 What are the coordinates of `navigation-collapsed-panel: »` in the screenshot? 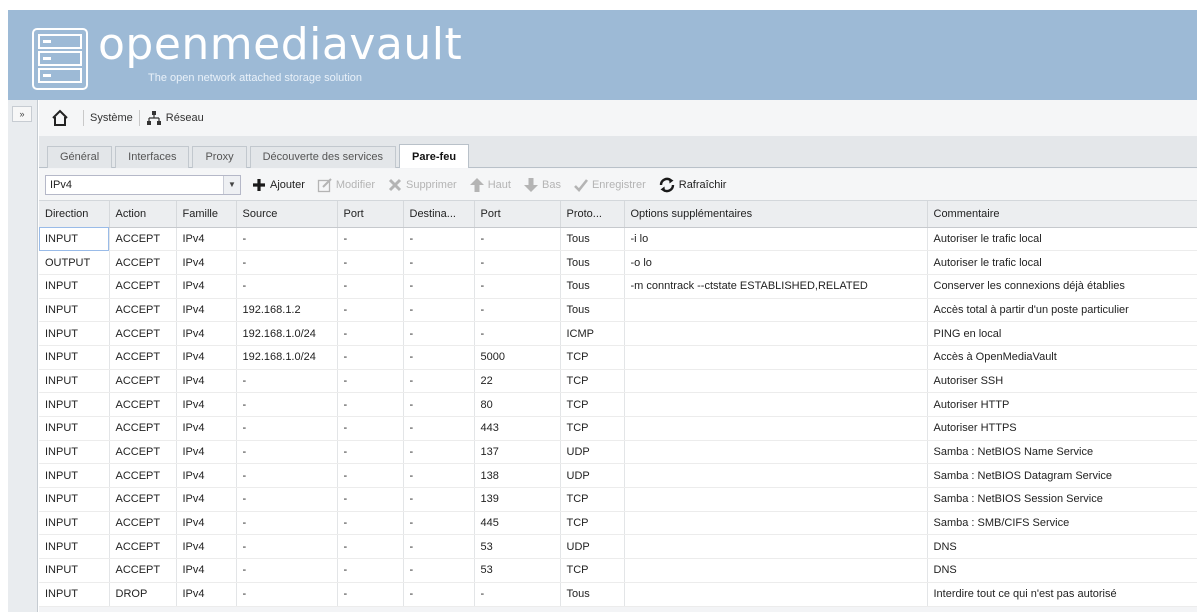 It's located at (23, 356).